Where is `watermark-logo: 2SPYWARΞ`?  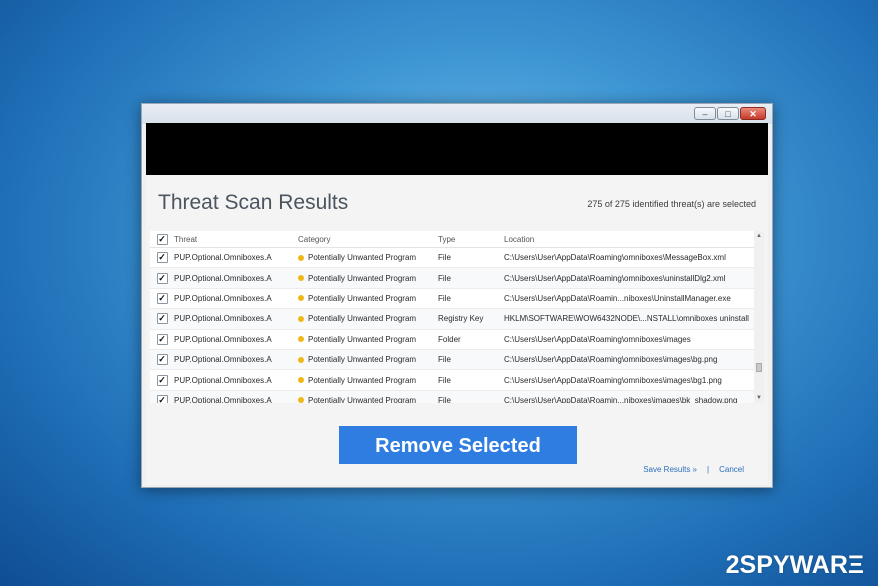
watermark-logo: 2SPYWARΞ is located at coordinates (794, 565).